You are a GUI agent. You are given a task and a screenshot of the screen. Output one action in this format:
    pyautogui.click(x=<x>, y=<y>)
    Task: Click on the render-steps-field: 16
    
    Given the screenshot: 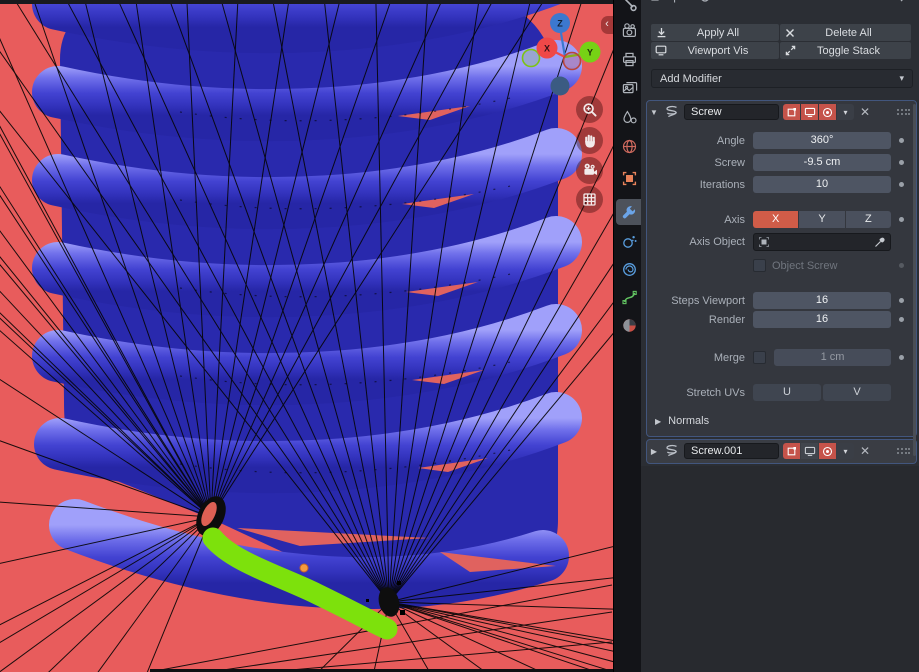 What is the action you would take?
    pyautogui.click(x=822, y=319)
    